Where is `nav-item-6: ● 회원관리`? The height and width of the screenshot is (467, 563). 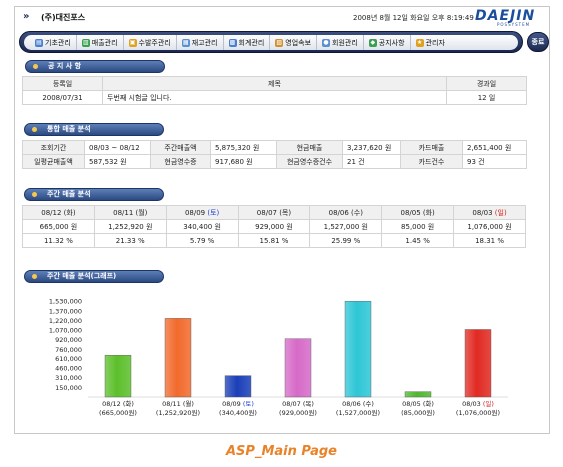
nav-item-6: ● 회원관리 is located at coordinates (340, 42).